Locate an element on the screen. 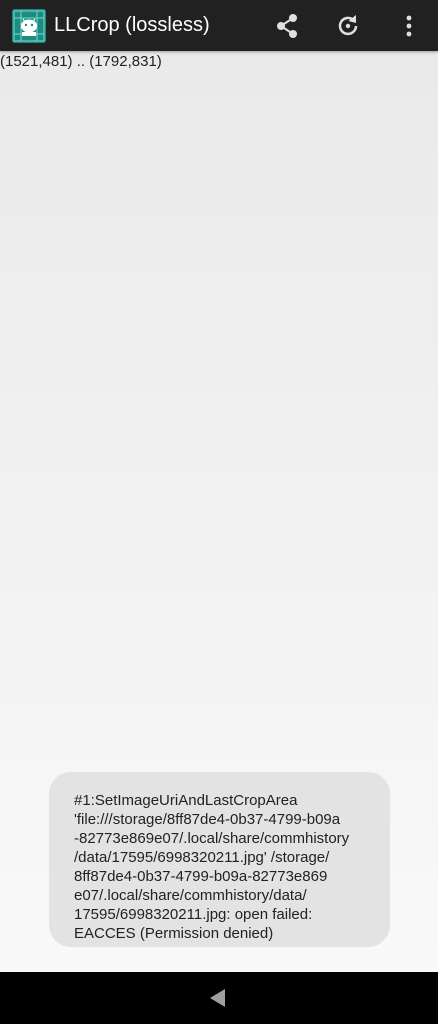 Image resolution: width=438 pixels, height=1024 pixels. toast-line: 8ff87de4-0b37-4799-b09a-82773e869 is located at coordinates (201, 876).